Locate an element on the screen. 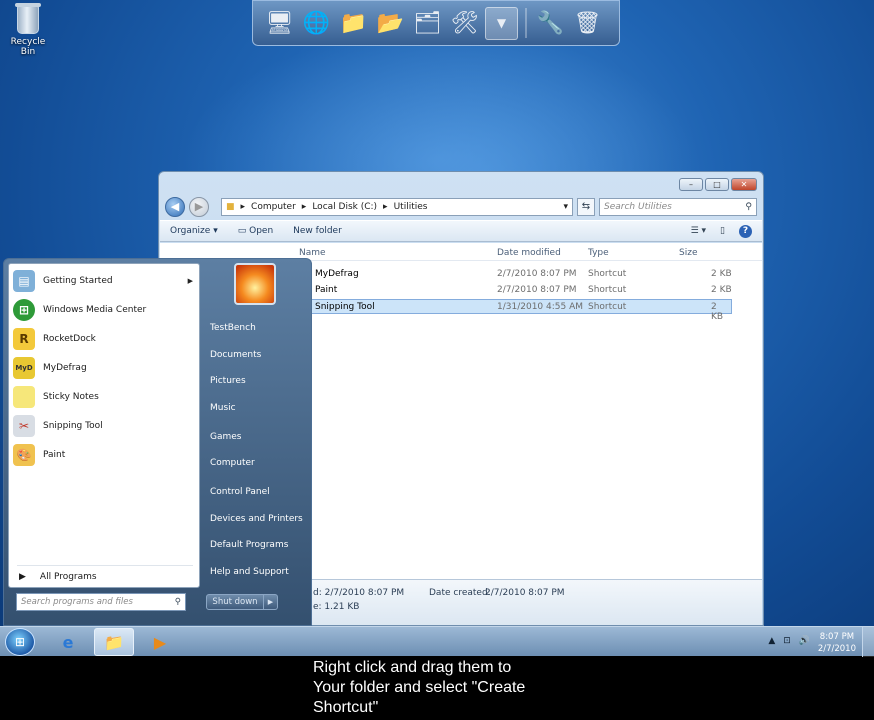 The width and height of the screenshot is (874, 720). dock-separator is located at coordinates (526, 23).